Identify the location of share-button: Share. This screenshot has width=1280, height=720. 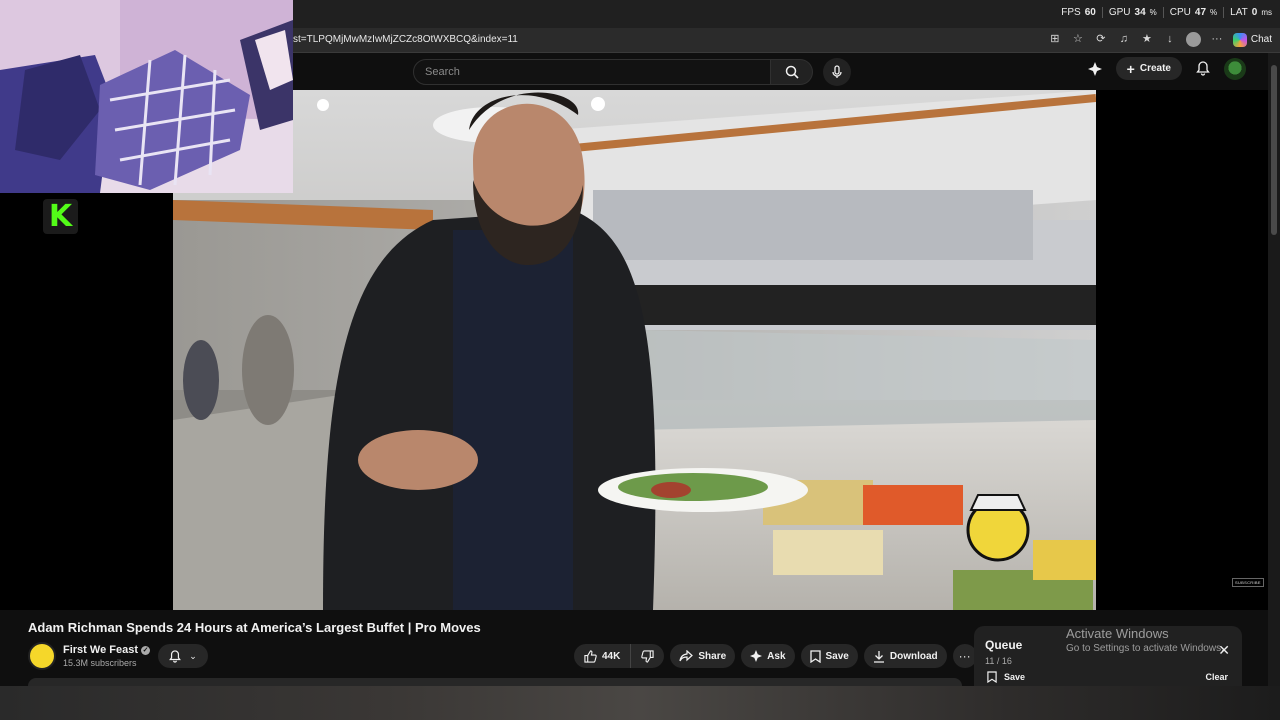
(703, 656).